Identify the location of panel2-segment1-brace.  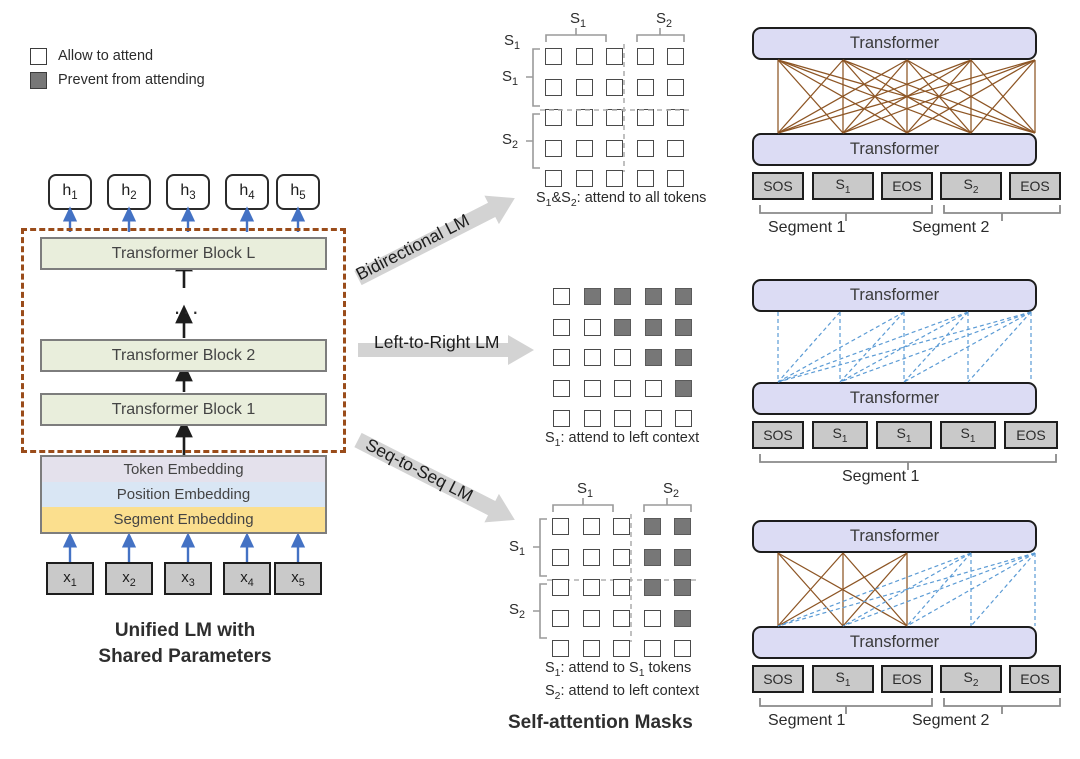
(908, 458).